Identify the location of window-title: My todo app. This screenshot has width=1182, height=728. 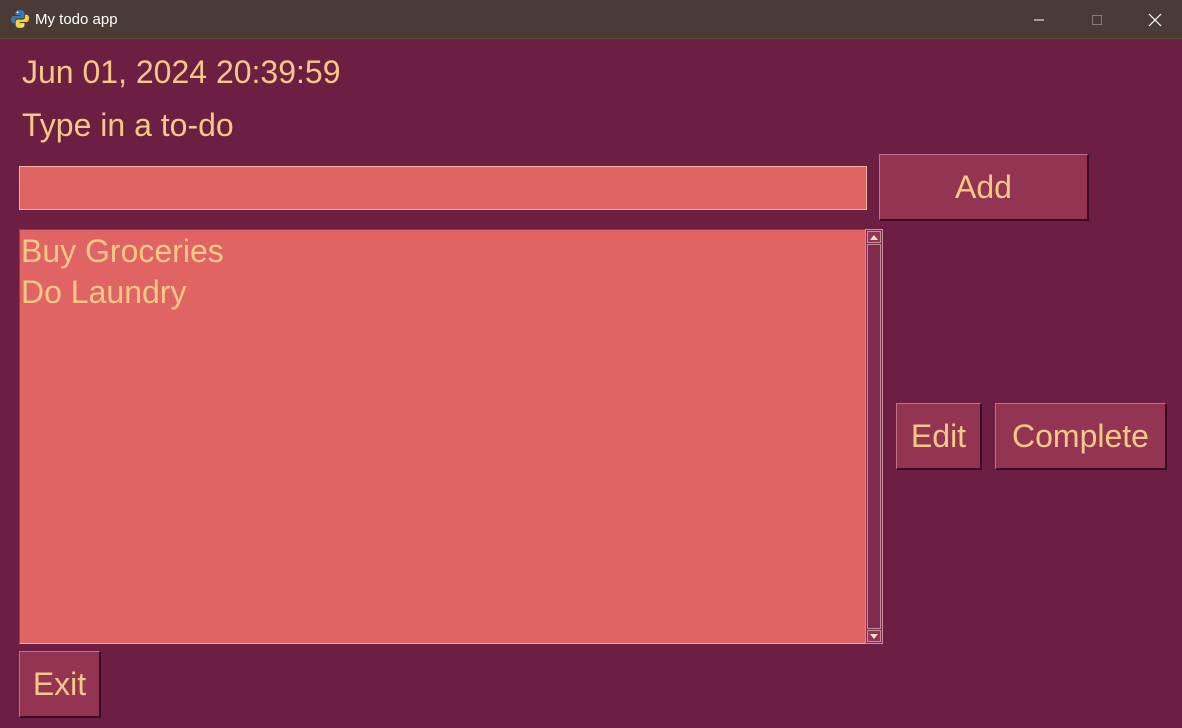
(76, 19).